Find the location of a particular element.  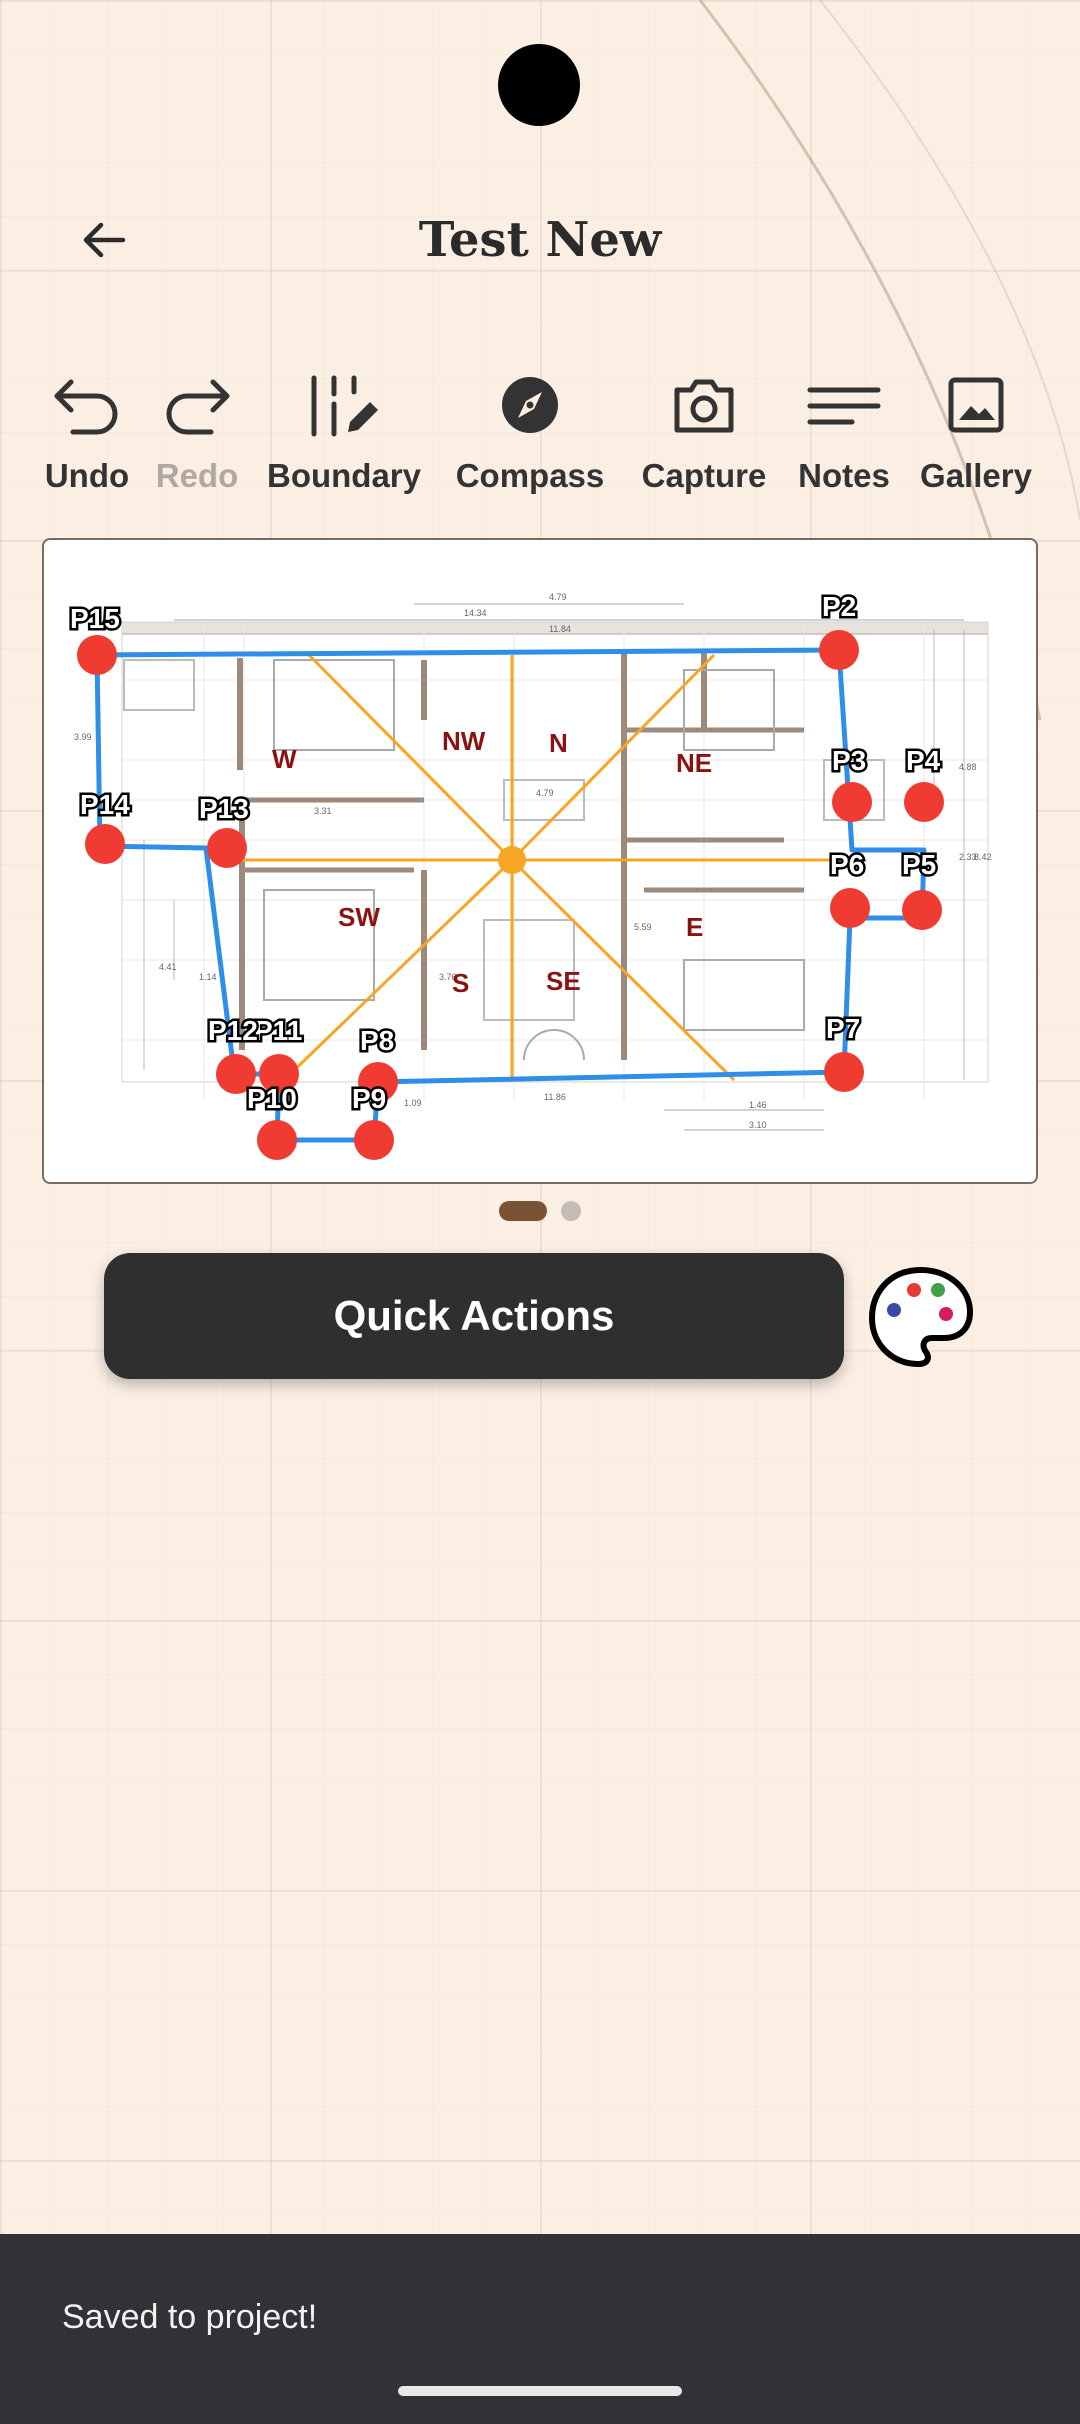

svg-text: 4.41 is located at coordinates (168, 967).